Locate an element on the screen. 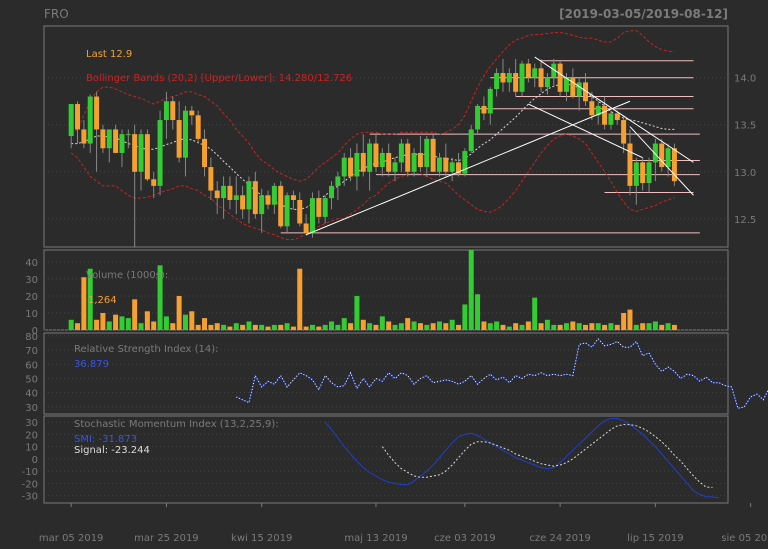 Image resolution: width=768 pixels, height=549 pixels. signal-value: Signal: -23.244 is located at coordinates (112, 450).